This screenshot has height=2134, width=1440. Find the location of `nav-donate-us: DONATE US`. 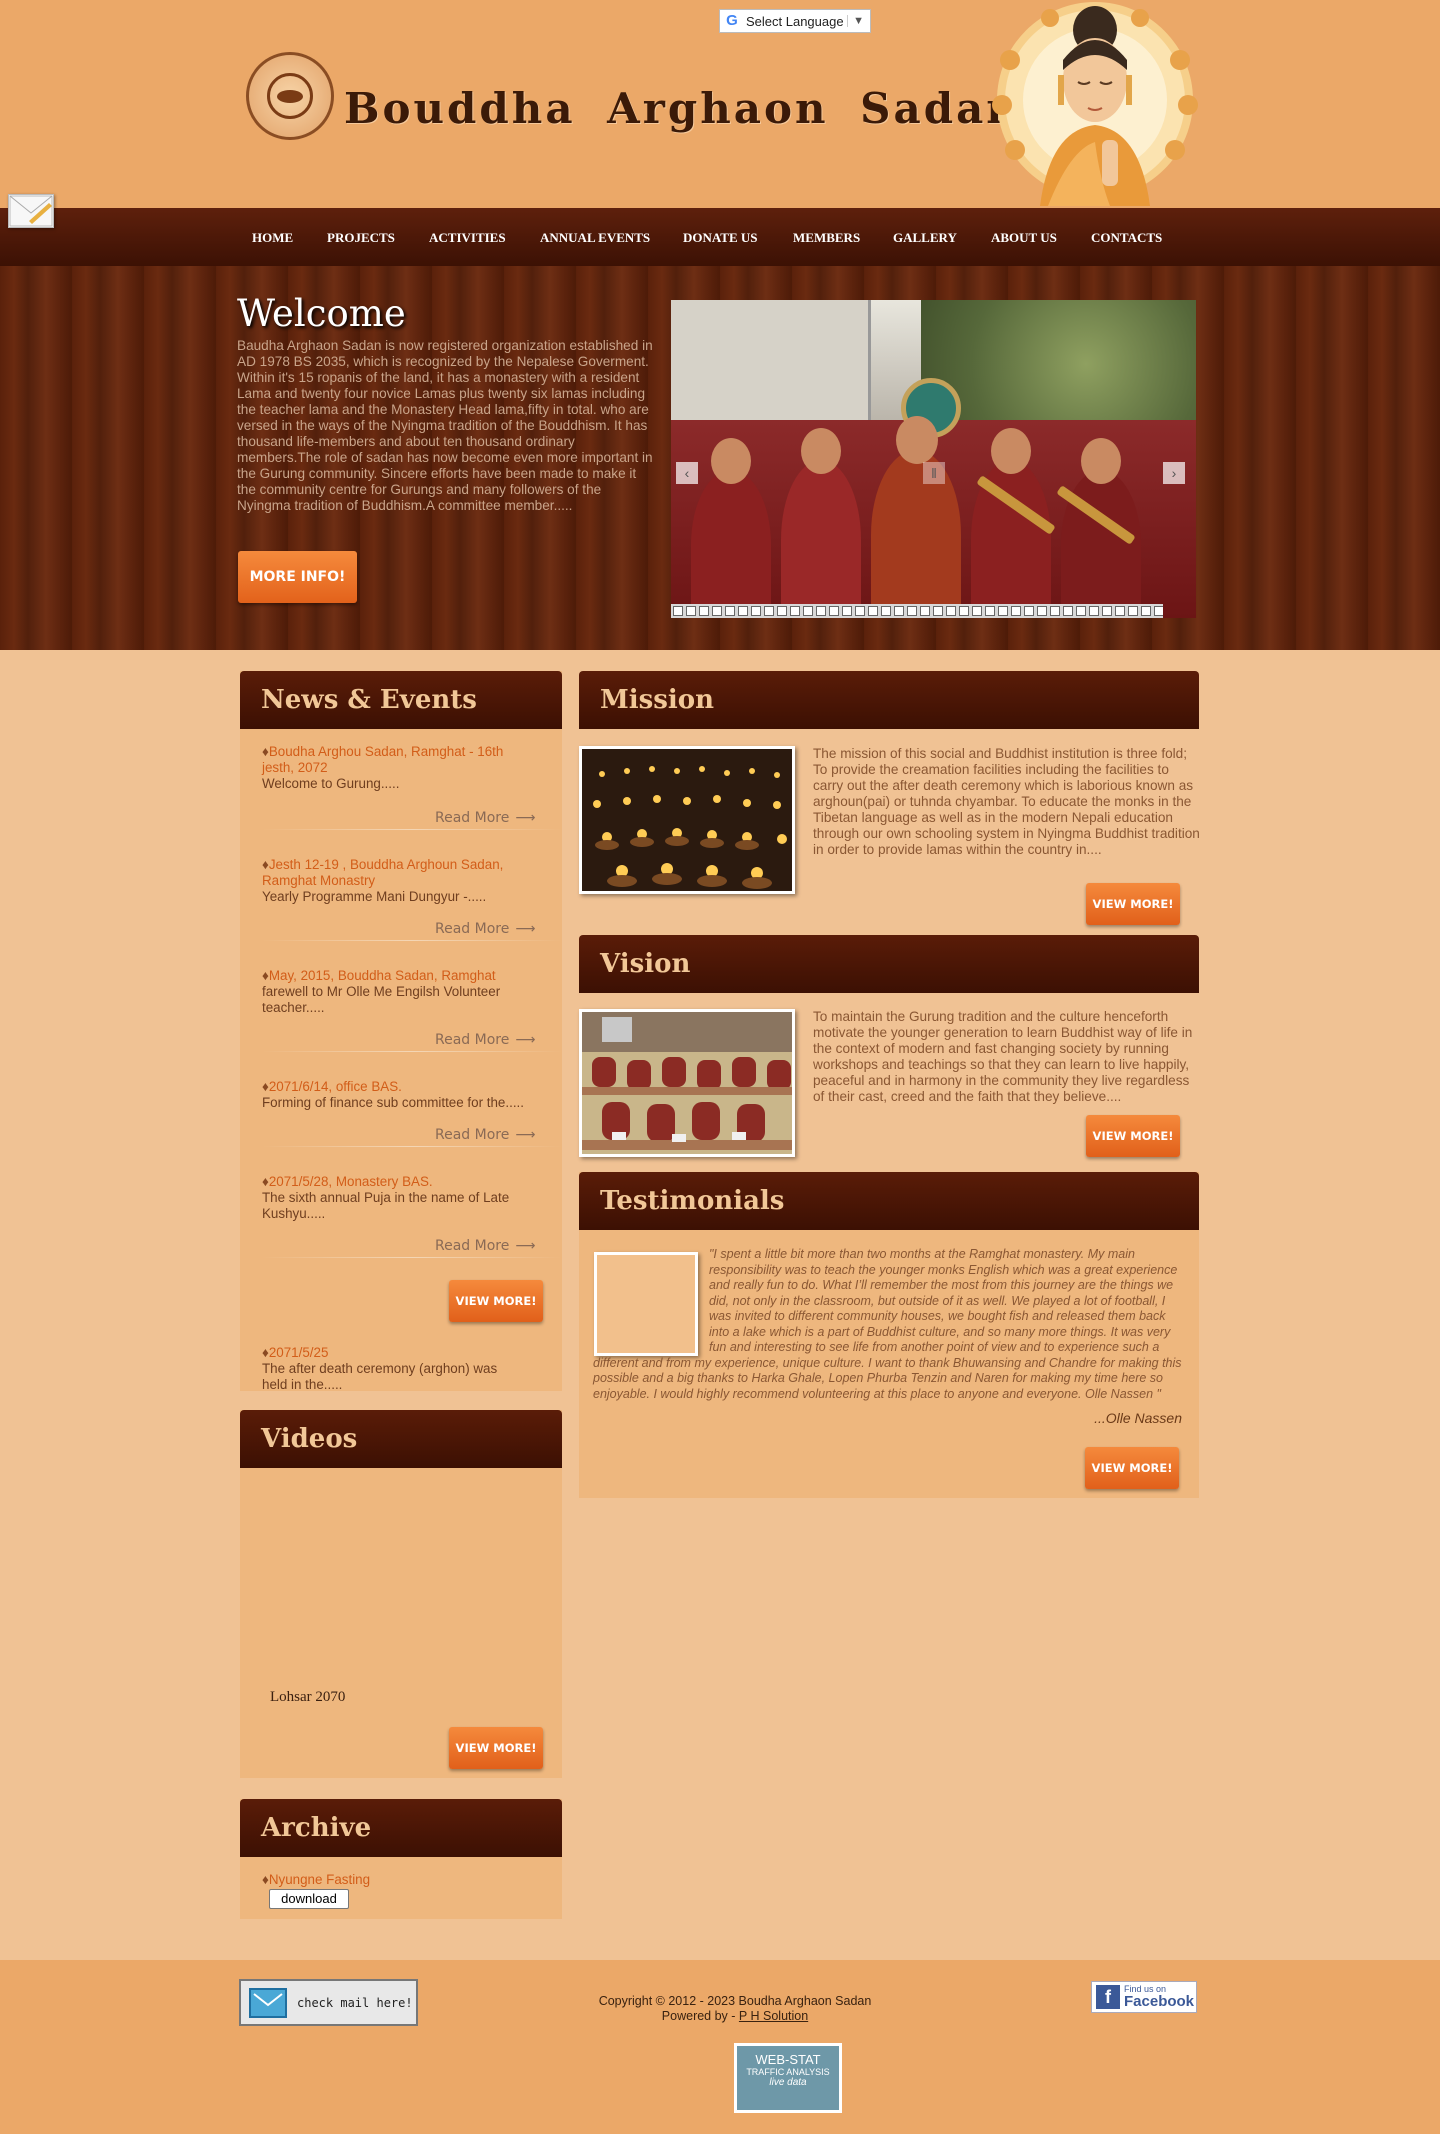

nav-donate-us: DONATE US is located at coordinates (720, 238).